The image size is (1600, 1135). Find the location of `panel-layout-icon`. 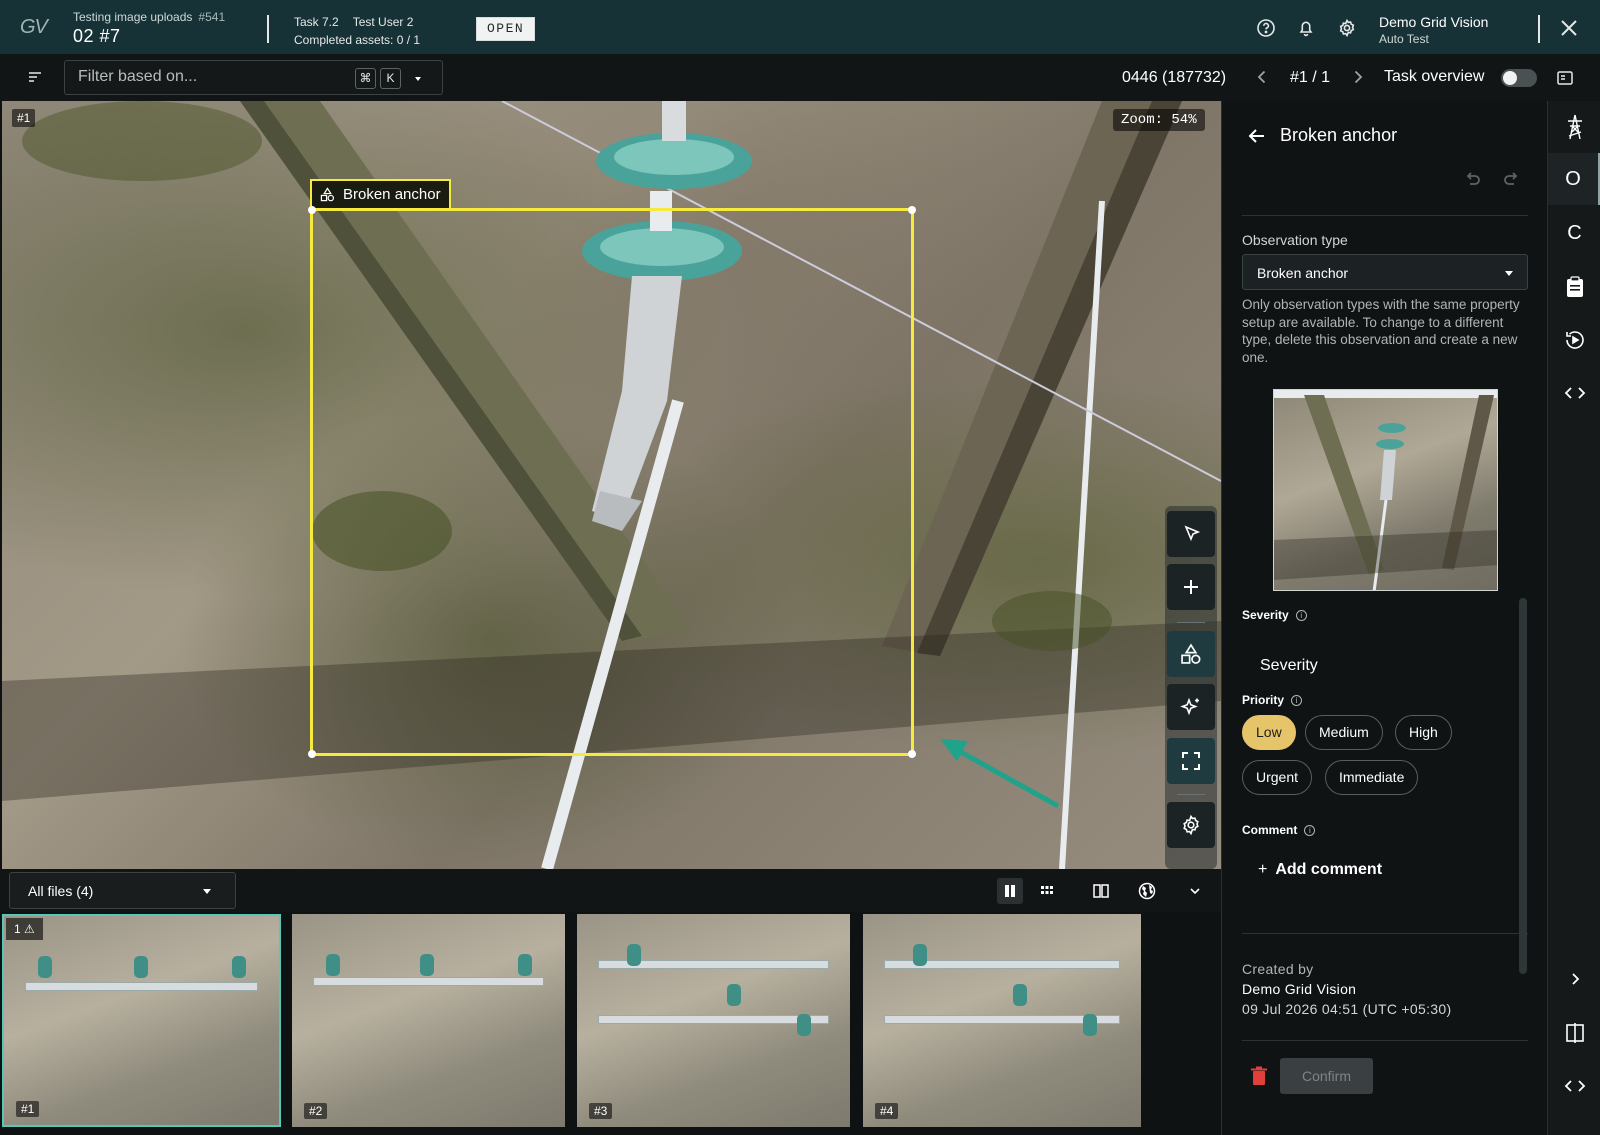

panel-layout-icon is located at coordinates (1565, 80).